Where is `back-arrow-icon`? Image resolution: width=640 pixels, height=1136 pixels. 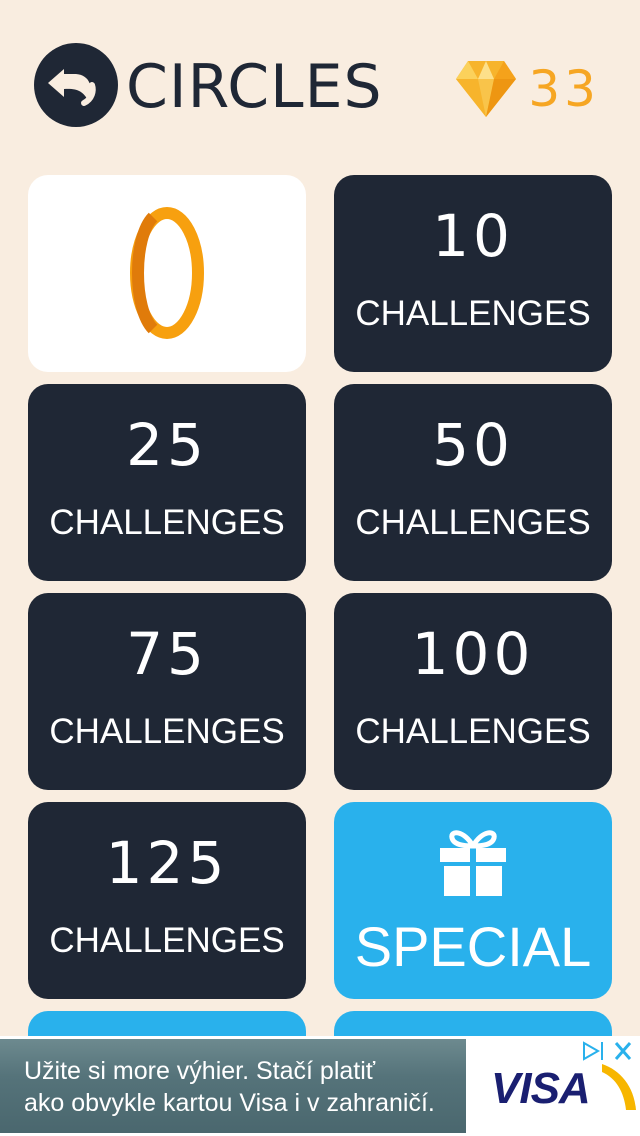
back-arrow-icon is located at coordinates (72, 87).